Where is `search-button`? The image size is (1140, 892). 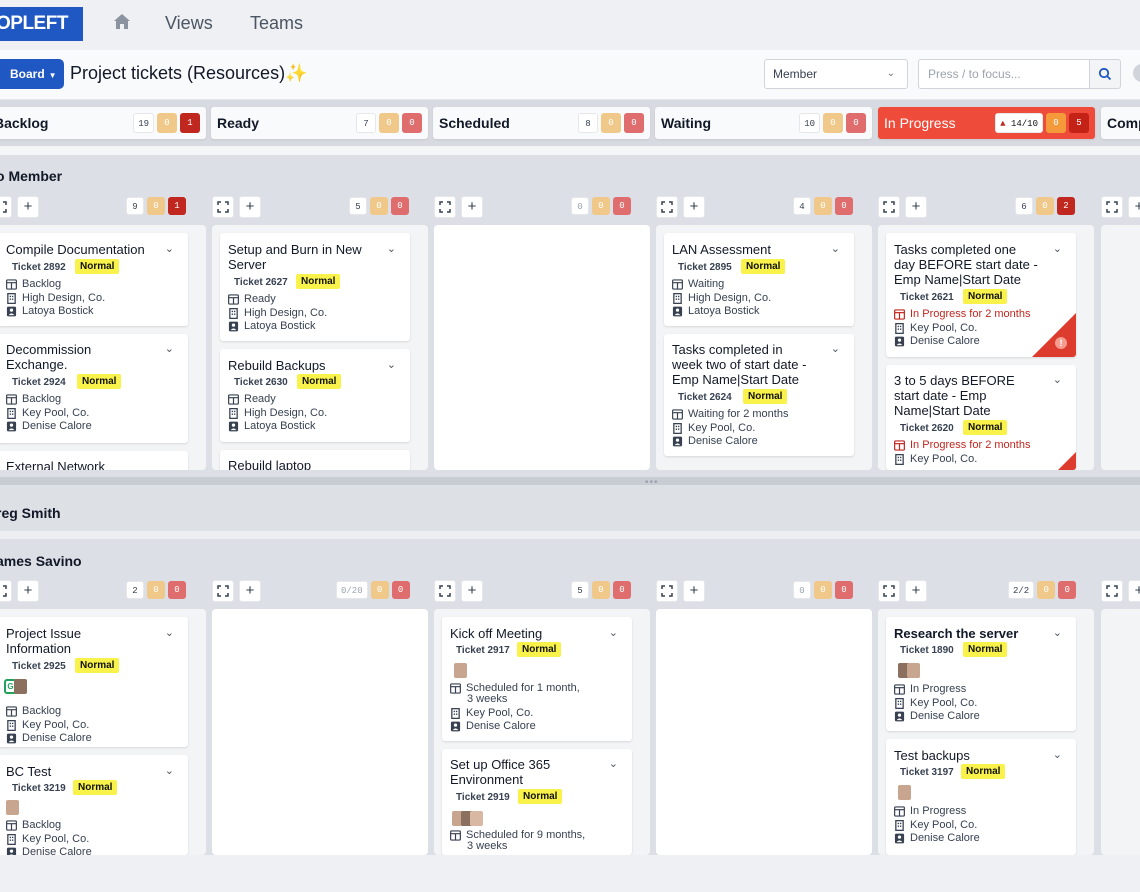
search-button is located at coordinates (1105, 74).